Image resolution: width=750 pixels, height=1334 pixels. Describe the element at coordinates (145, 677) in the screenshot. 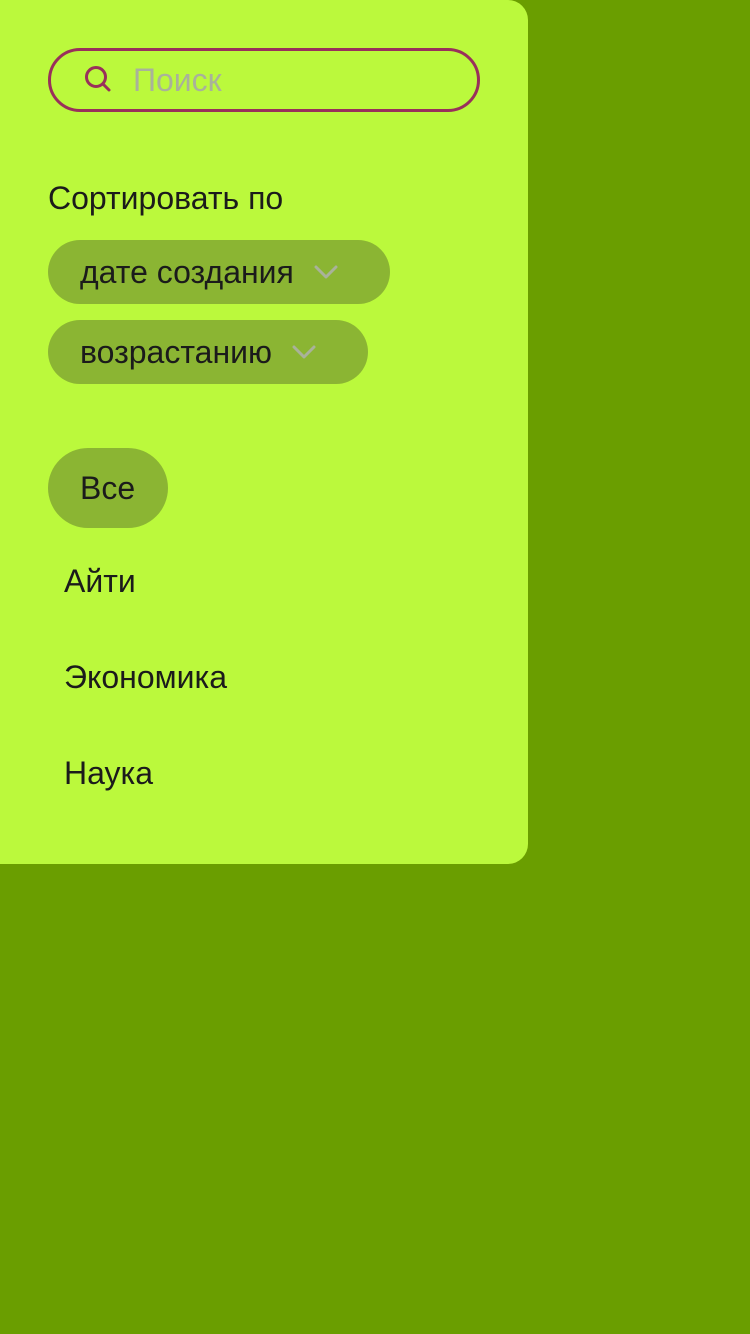

I see `category-economics: Экономика` at that location.